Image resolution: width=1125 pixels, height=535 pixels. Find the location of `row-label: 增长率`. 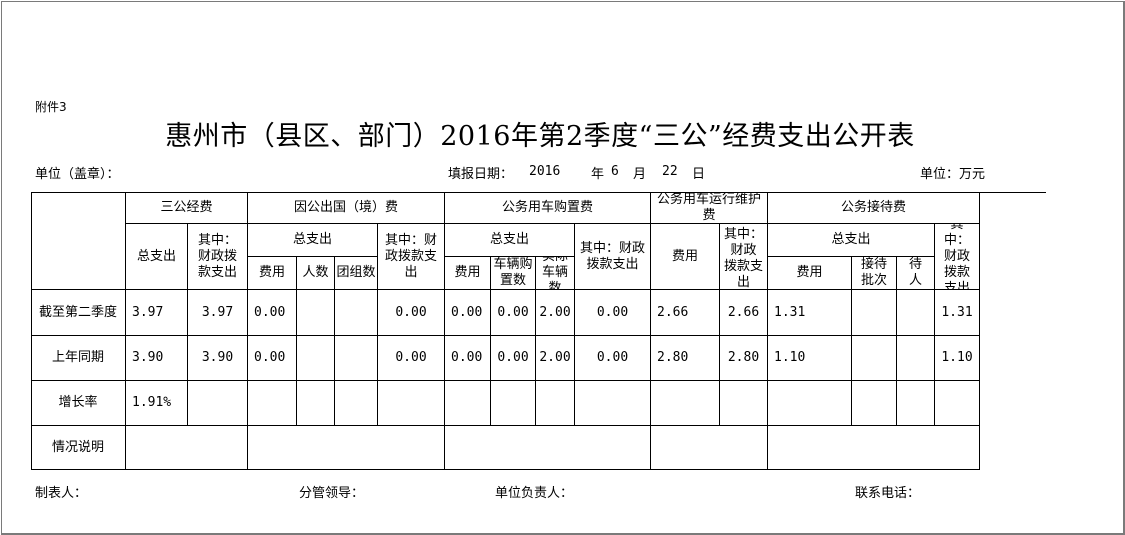

row-label: 增长率 is located at coordinates (78, 403).